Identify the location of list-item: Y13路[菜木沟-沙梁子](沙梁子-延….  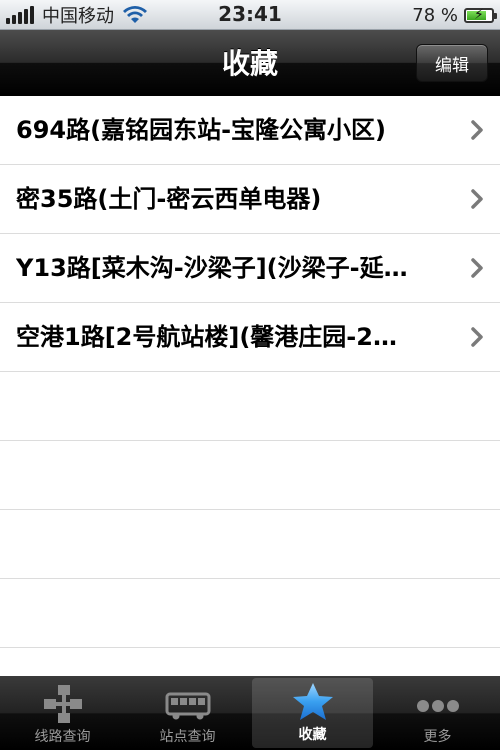
(250, 268).